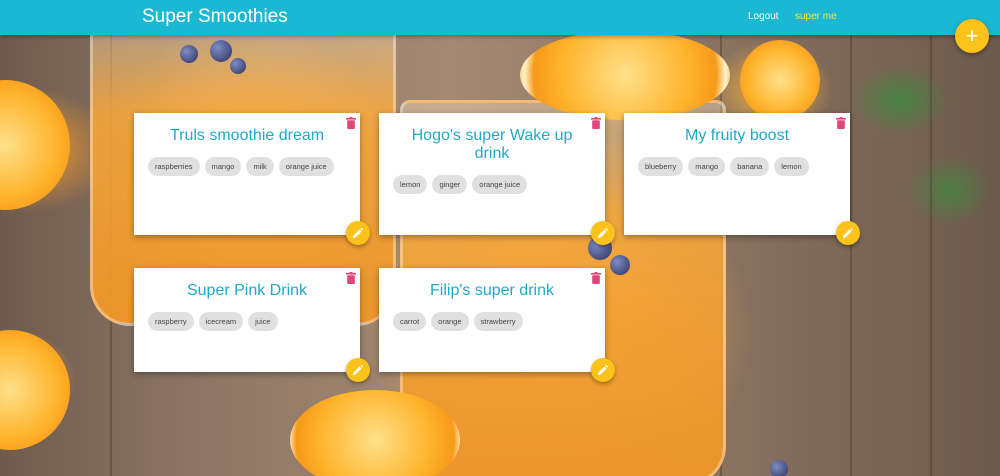  I want to click on ingredient-chip: icecream, so click(221, 321).